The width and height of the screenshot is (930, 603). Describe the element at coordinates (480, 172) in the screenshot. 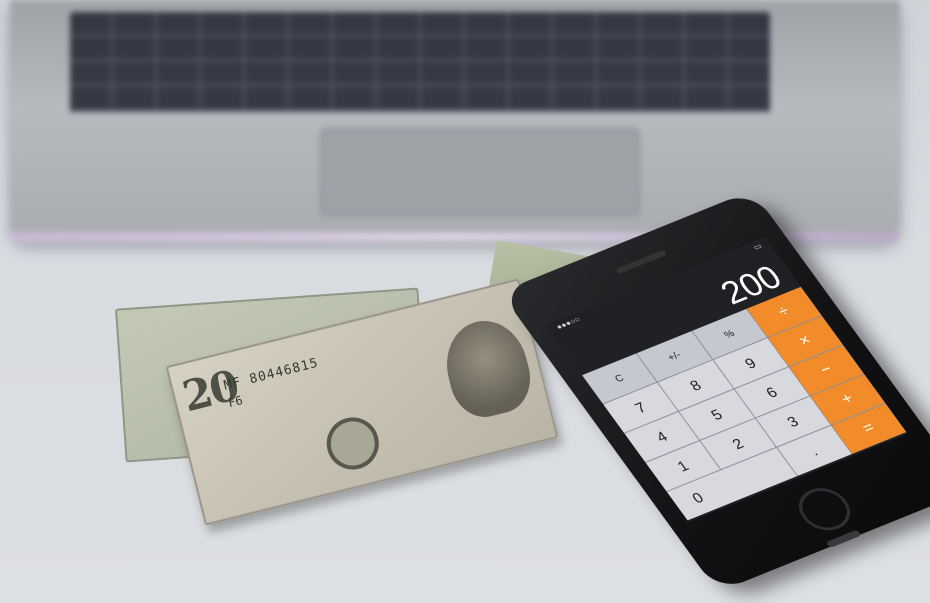

I see `laptop-trackpad` at that location.